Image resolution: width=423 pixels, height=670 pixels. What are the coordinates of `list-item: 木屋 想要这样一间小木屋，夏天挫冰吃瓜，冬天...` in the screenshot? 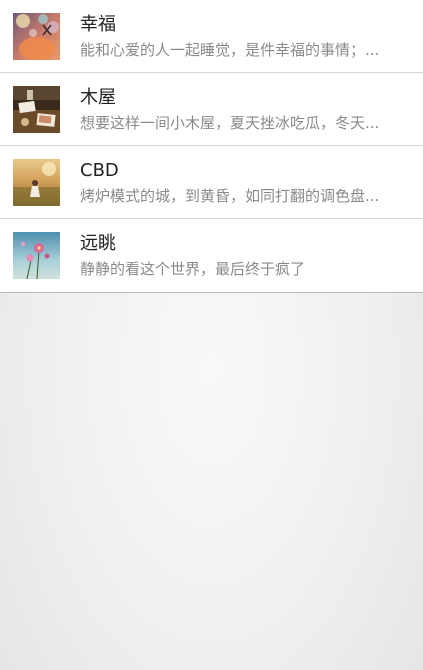 It's located at (211, 109).